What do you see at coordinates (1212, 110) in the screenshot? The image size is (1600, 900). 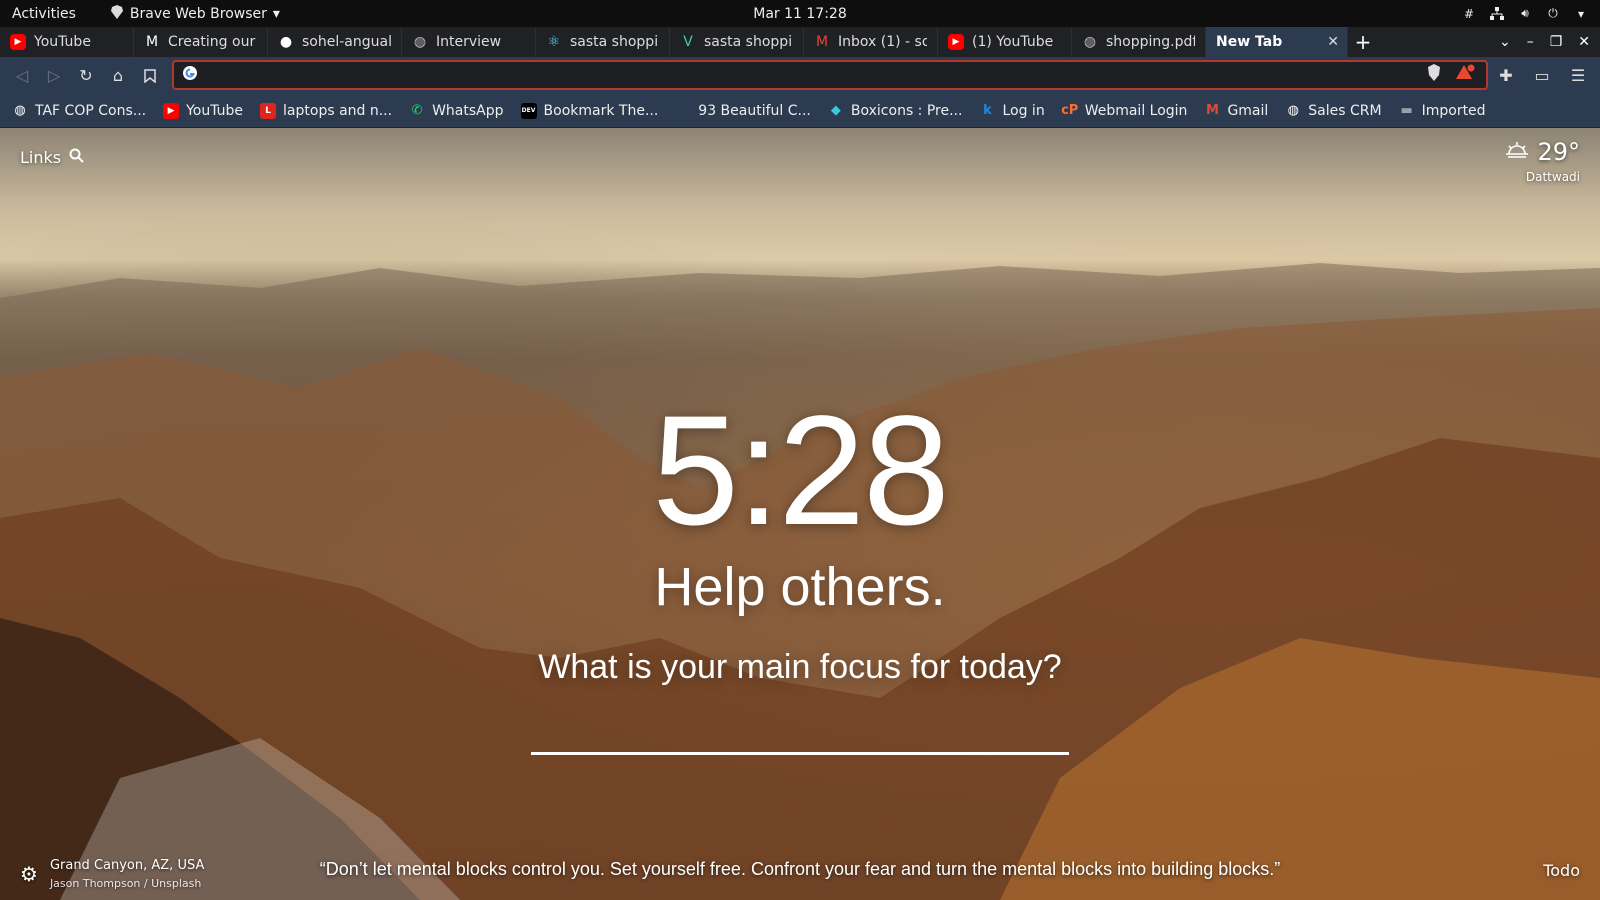 I see `gmail-icon: M` at bounding box center [1212, 110].